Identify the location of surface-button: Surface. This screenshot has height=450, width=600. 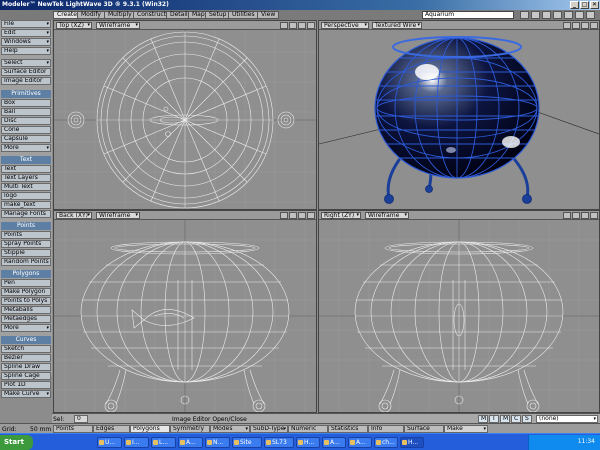
(424, 429).